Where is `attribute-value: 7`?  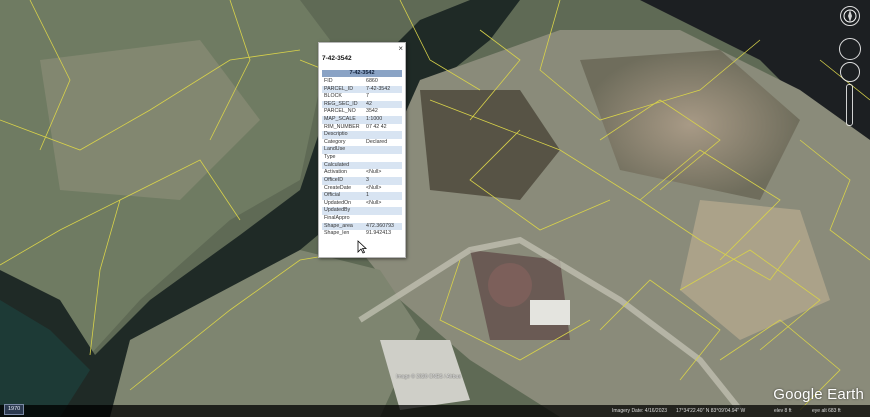
attribute-value: 7 is located at coordinates (367, 96).